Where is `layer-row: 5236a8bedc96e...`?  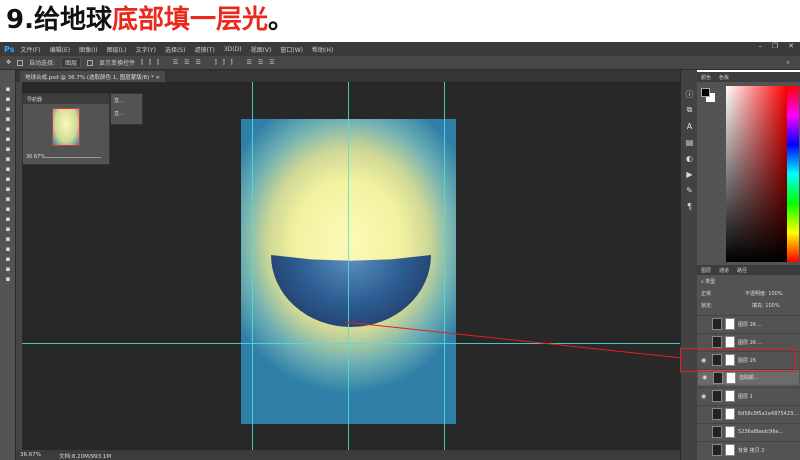
layer-row: 5236a8bedc96e... is located at coordinates (748, 431).